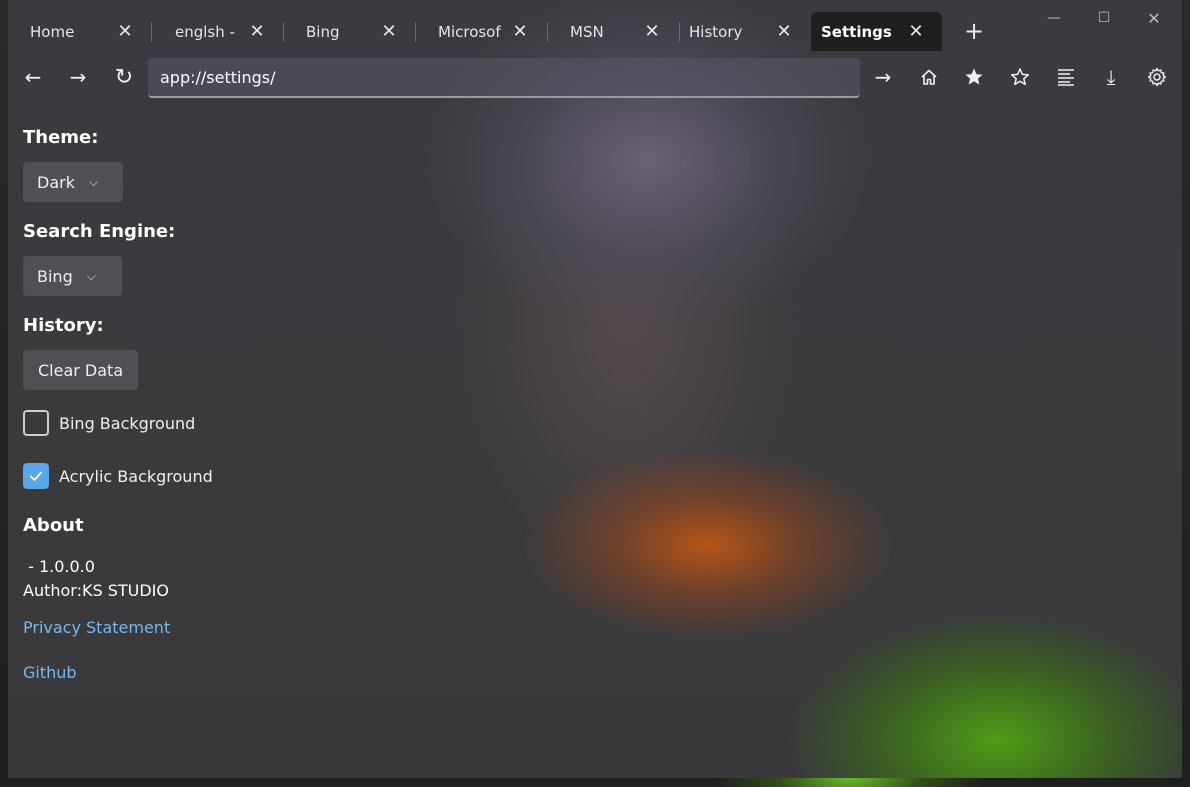  Describe the element at coordinates (127, 423) in the screenshot. I see `bing-background-label: Bing Background` at that location.